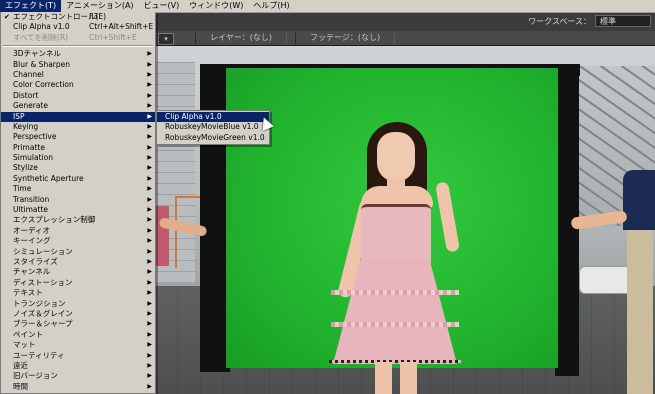 The height and width of the screenshot is (394, 655). What do you see at coordinates (216, 6) in the screenshot?
I see `menu-window: ウィンドウ(W)` at bounding box center [216, 6].